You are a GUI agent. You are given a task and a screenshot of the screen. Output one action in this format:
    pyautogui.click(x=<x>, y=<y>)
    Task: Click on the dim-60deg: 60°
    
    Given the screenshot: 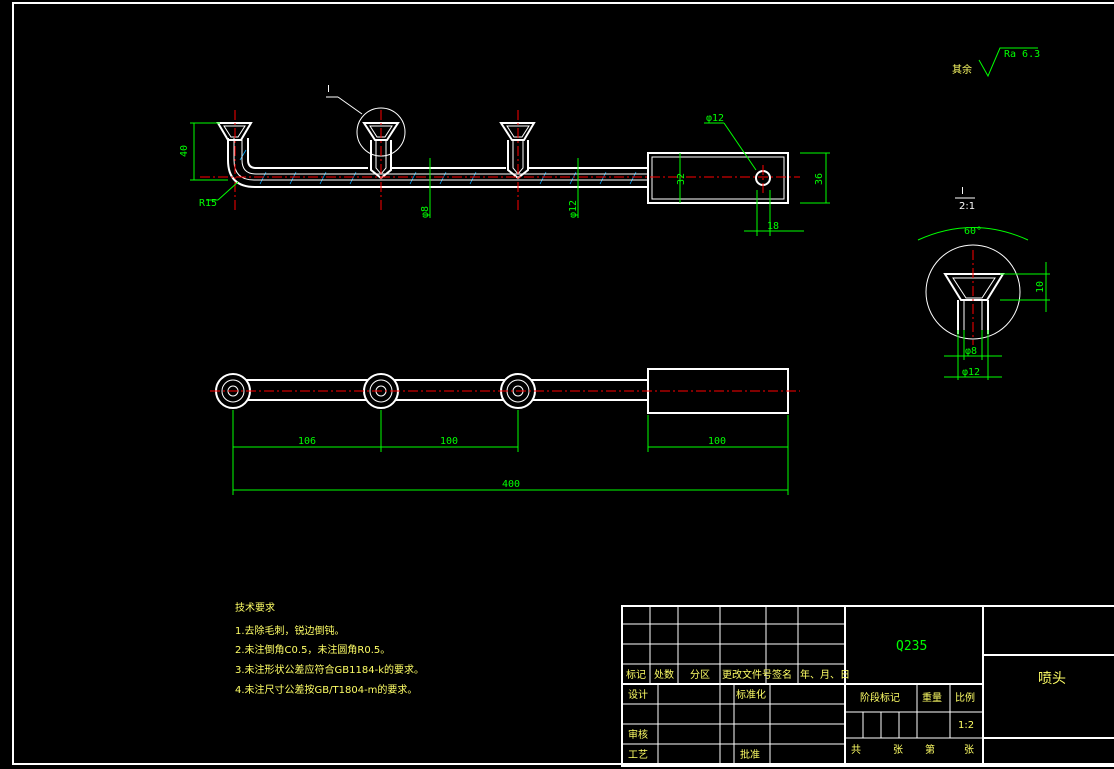 What is the action you would take?
    pyautogui.click(x=973, y=231)
    